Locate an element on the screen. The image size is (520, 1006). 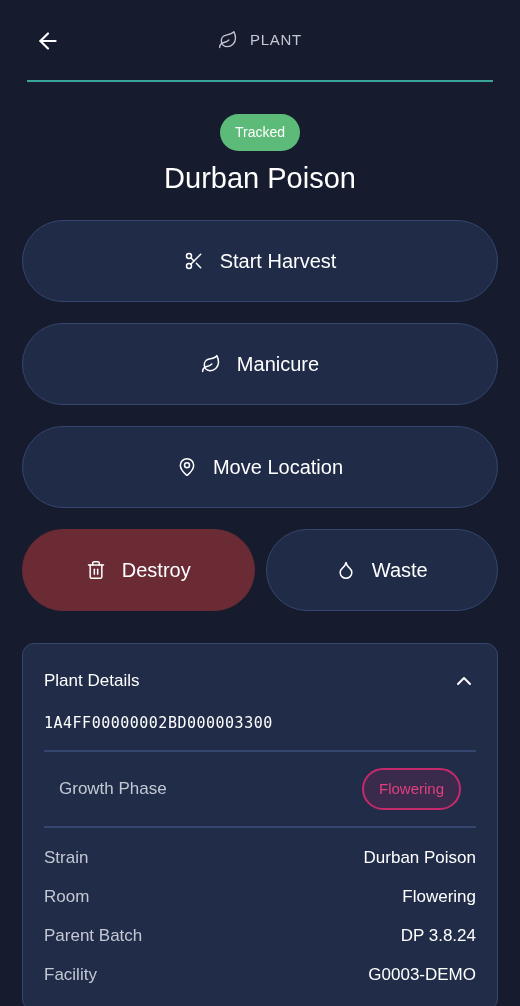
scissors-icon is located at coordinates (193, 261).